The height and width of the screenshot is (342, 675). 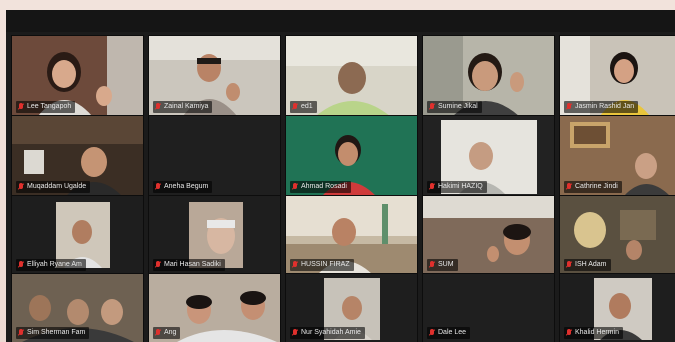 I want to click on participant-name: Nur Syahidah Amie, so click(x=331, y=332).